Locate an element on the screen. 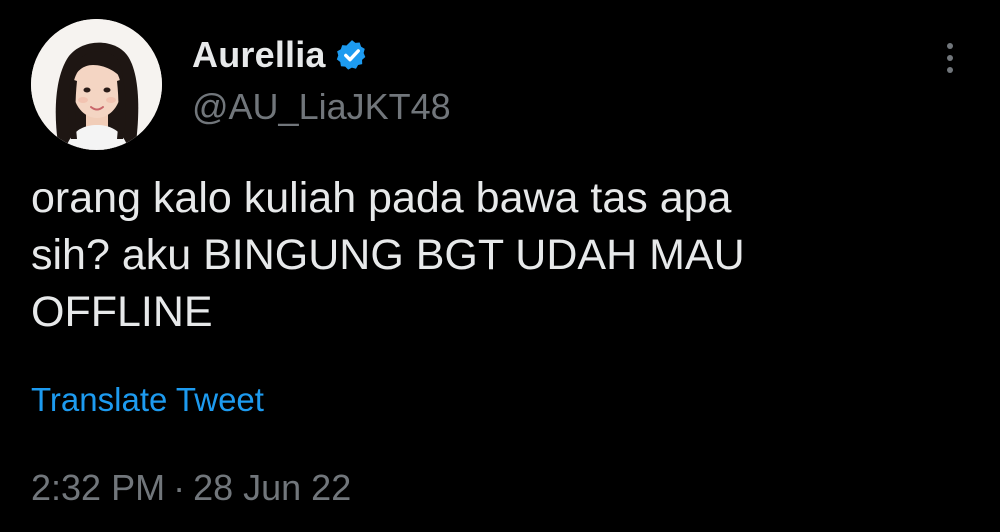 The image size is (1000, 532). tweet-text-line: sih? aku BINGUNG BGT UDAH MAU is located at coordinates (388, 255).